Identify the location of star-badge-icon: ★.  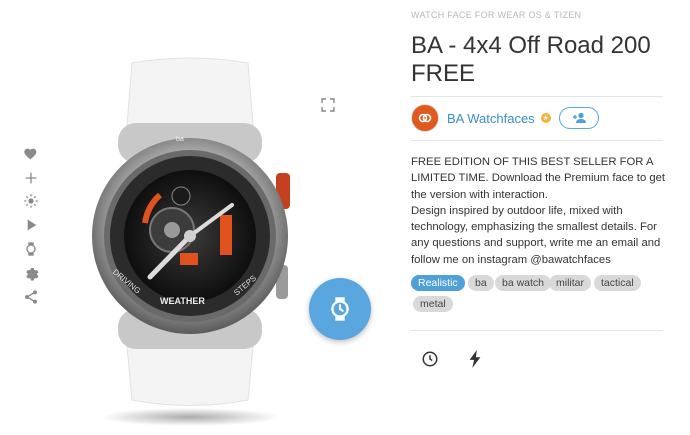
(545, 118).